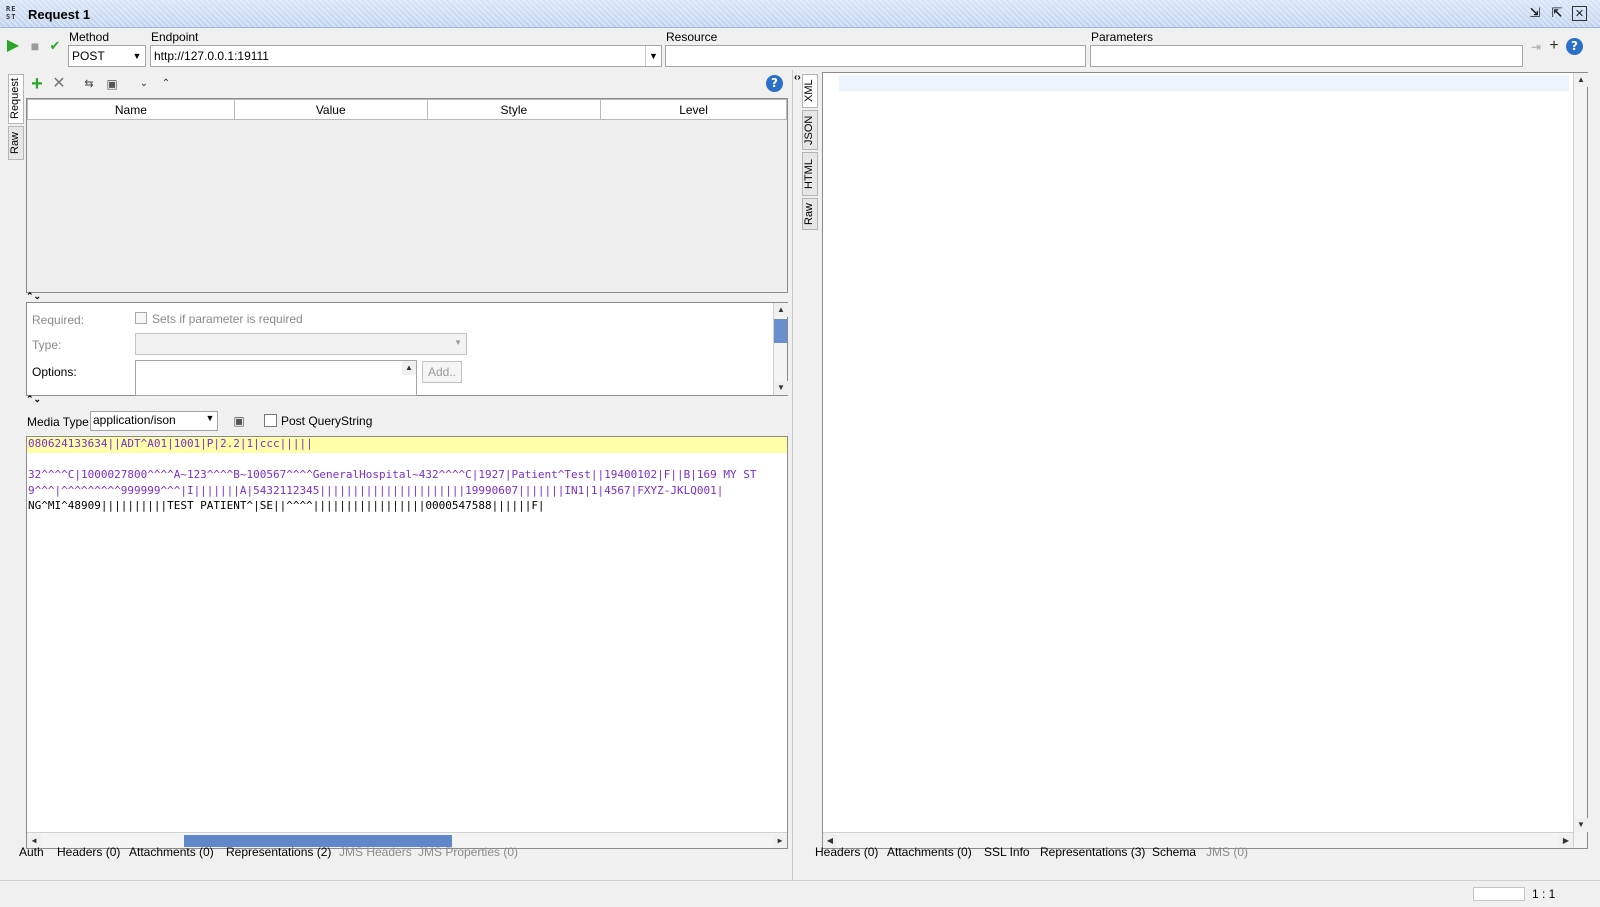 This screenshot has width=1600, height=907. I want to click on validate-icon: ✔, so click(55, 46).